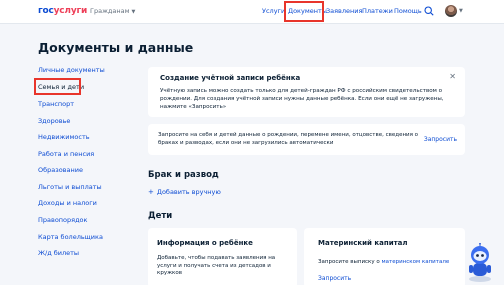  What do you see at coordinates (205, 243) in the screenshot?
I see `child-card-title: Информация о ребёнке` at bounding box center [205, 243].